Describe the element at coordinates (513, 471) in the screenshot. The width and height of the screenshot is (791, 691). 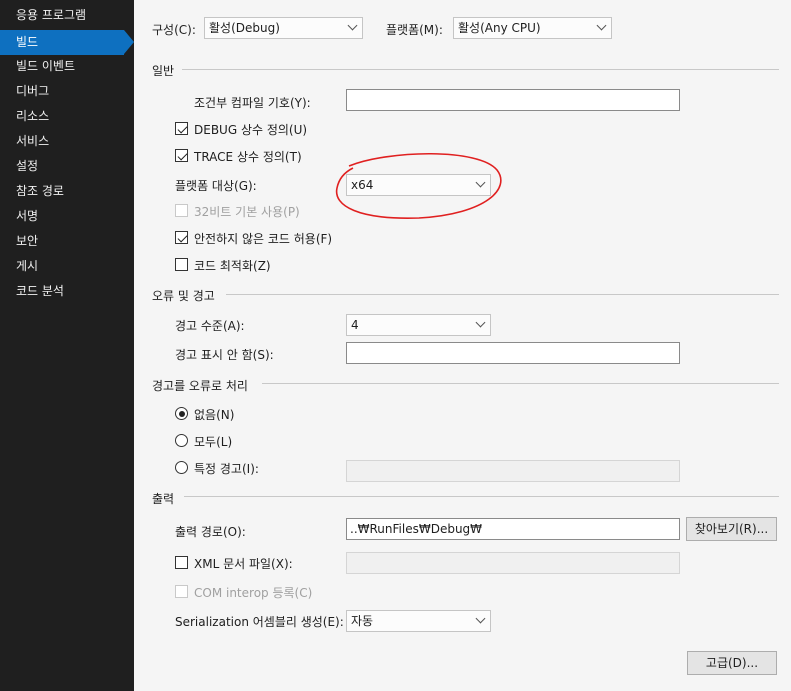
I see `specific-warnings-input` at that location.